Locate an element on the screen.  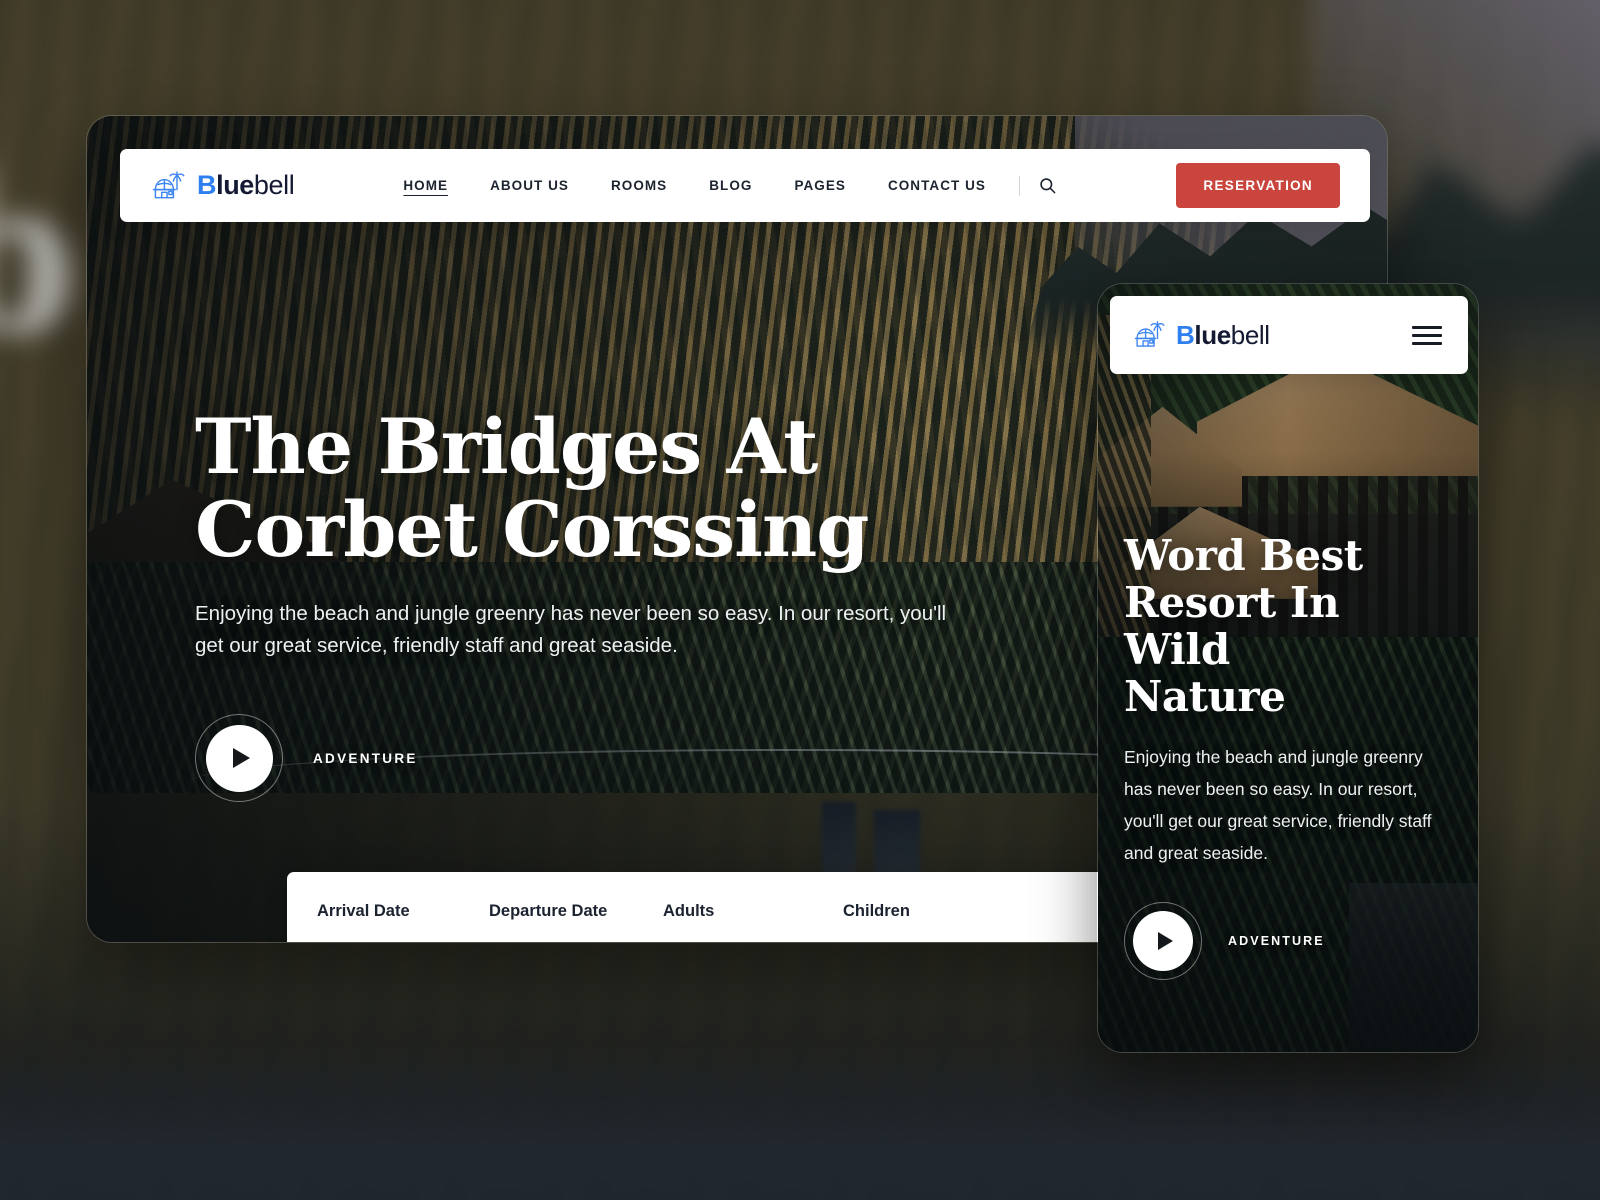
mobile-play-wrapper is located at coordinates (1163, 940).